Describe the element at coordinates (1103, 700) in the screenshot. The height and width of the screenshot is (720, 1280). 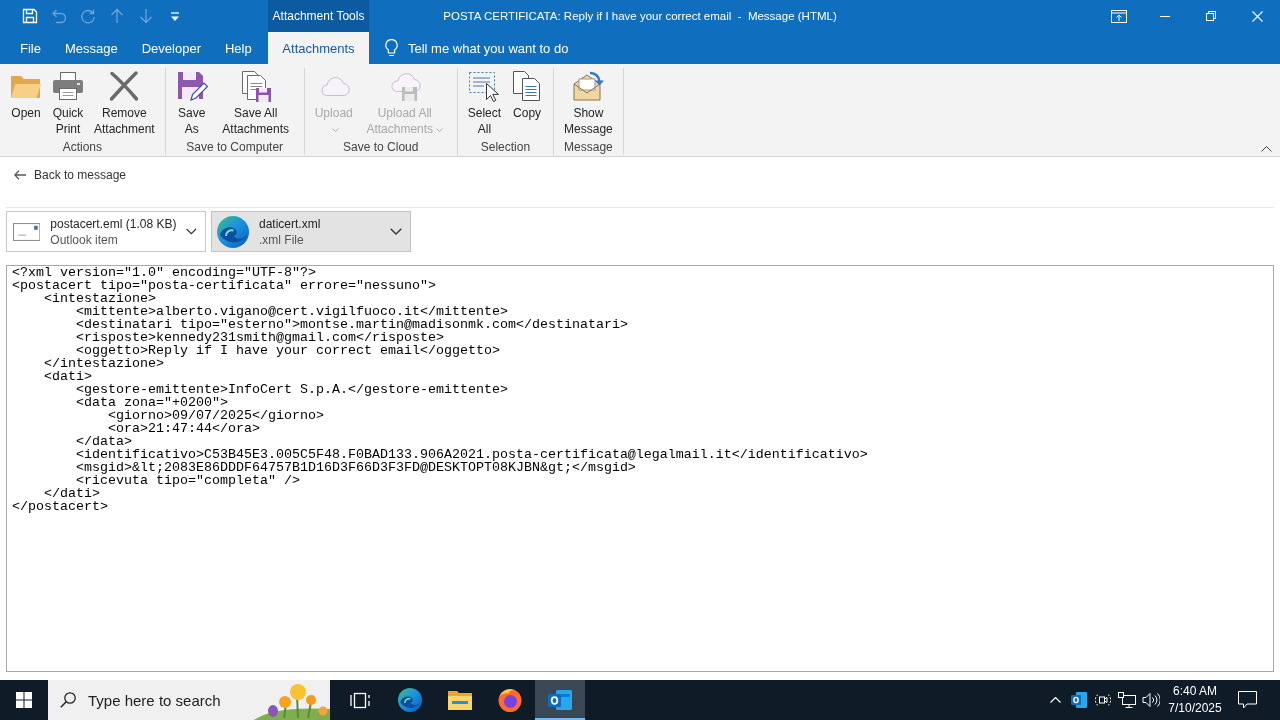
I see `video-camera-icon` at that location.